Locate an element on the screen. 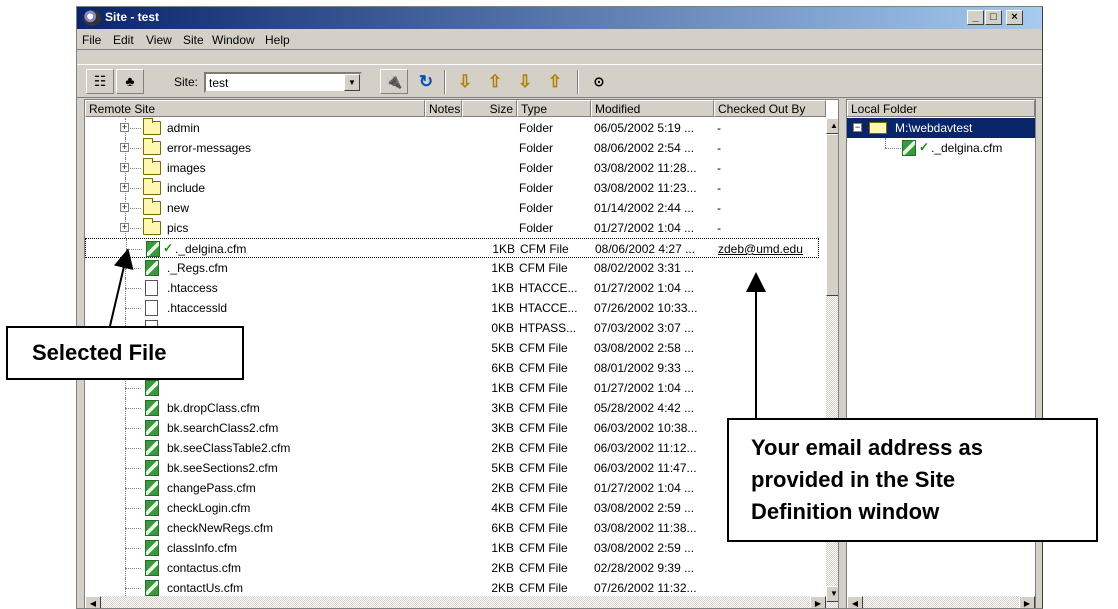  put-arrow-up-icon: ⇧ is located at coordinates (495, 82).